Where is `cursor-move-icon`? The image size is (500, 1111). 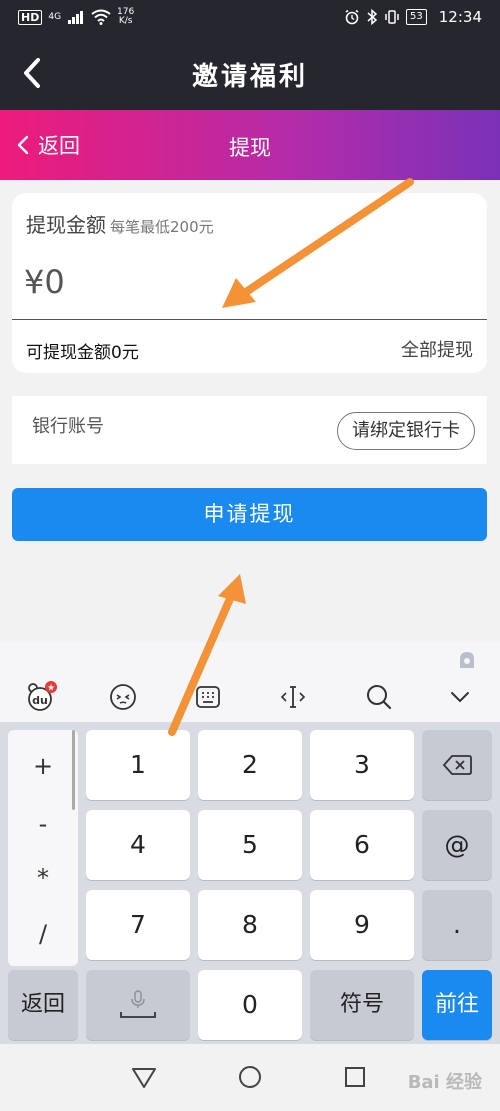 cursor-move-icon is located at coordinates (293, 697).